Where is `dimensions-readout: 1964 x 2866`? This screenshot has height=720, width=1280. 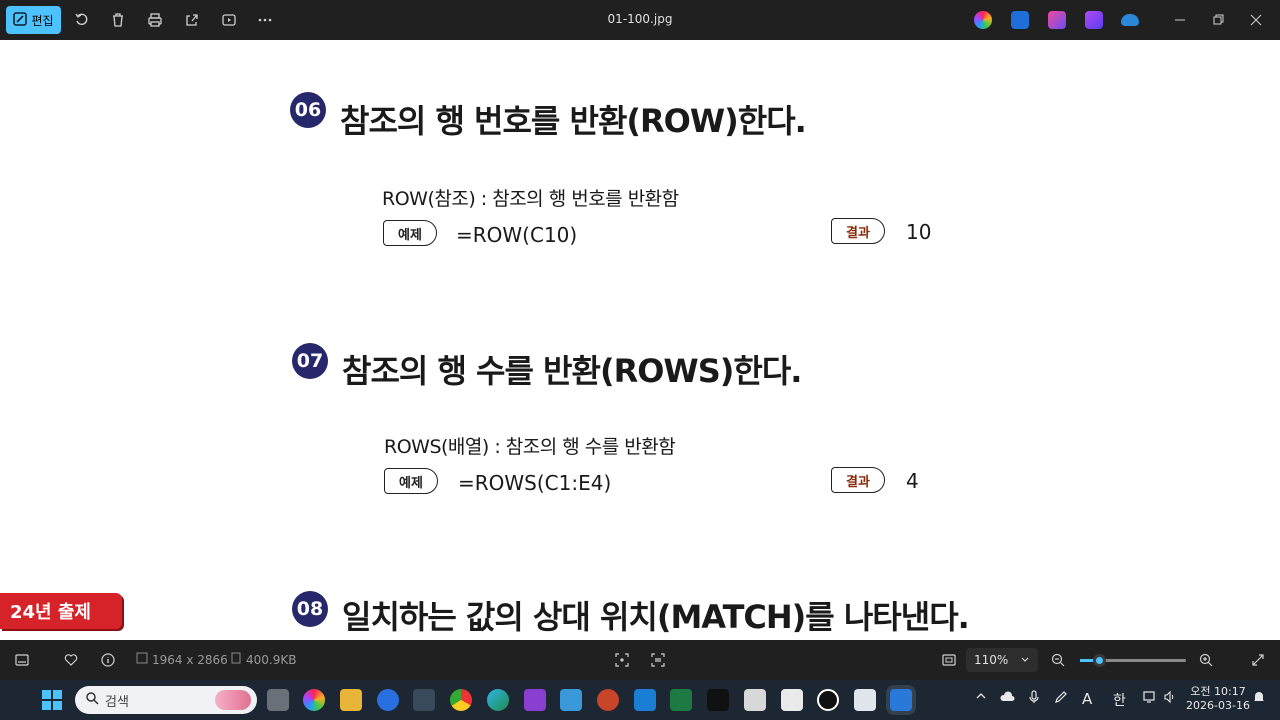 dimensions-readout: 1964 x 2866 is located at coordinates (182, 659).